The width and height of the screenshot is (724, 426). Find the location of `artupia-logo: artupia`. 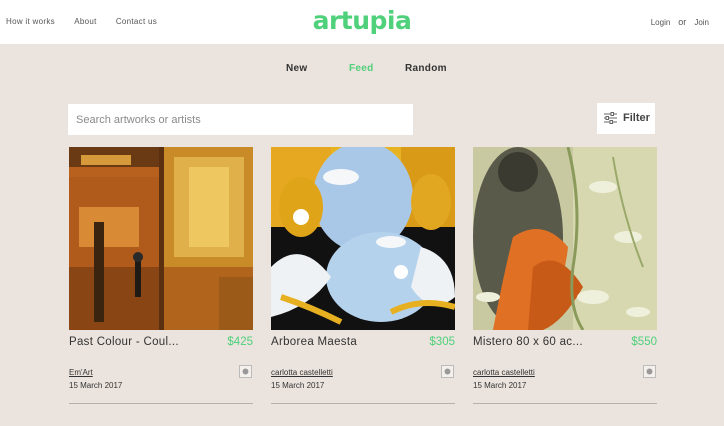

artupia-logo: artupia is located at coordinates (362, 20).